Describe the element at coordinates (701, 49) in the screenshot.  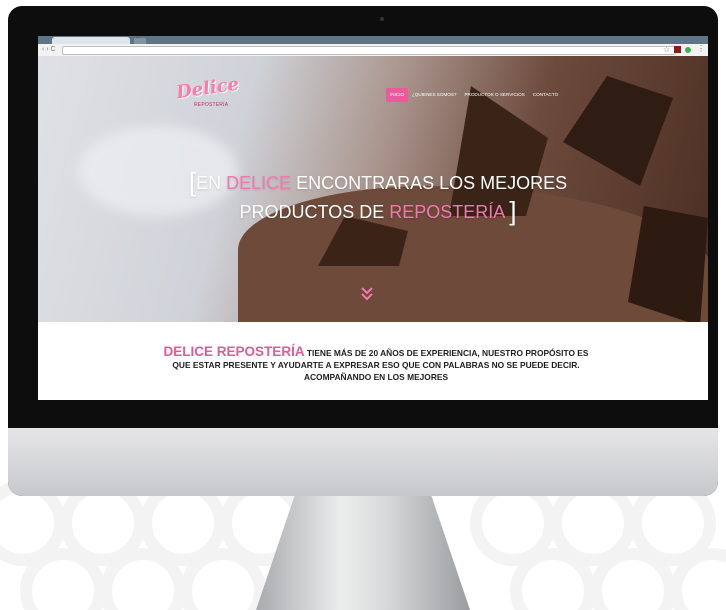
I see `browser-menu-icon: ⋮` at that location.